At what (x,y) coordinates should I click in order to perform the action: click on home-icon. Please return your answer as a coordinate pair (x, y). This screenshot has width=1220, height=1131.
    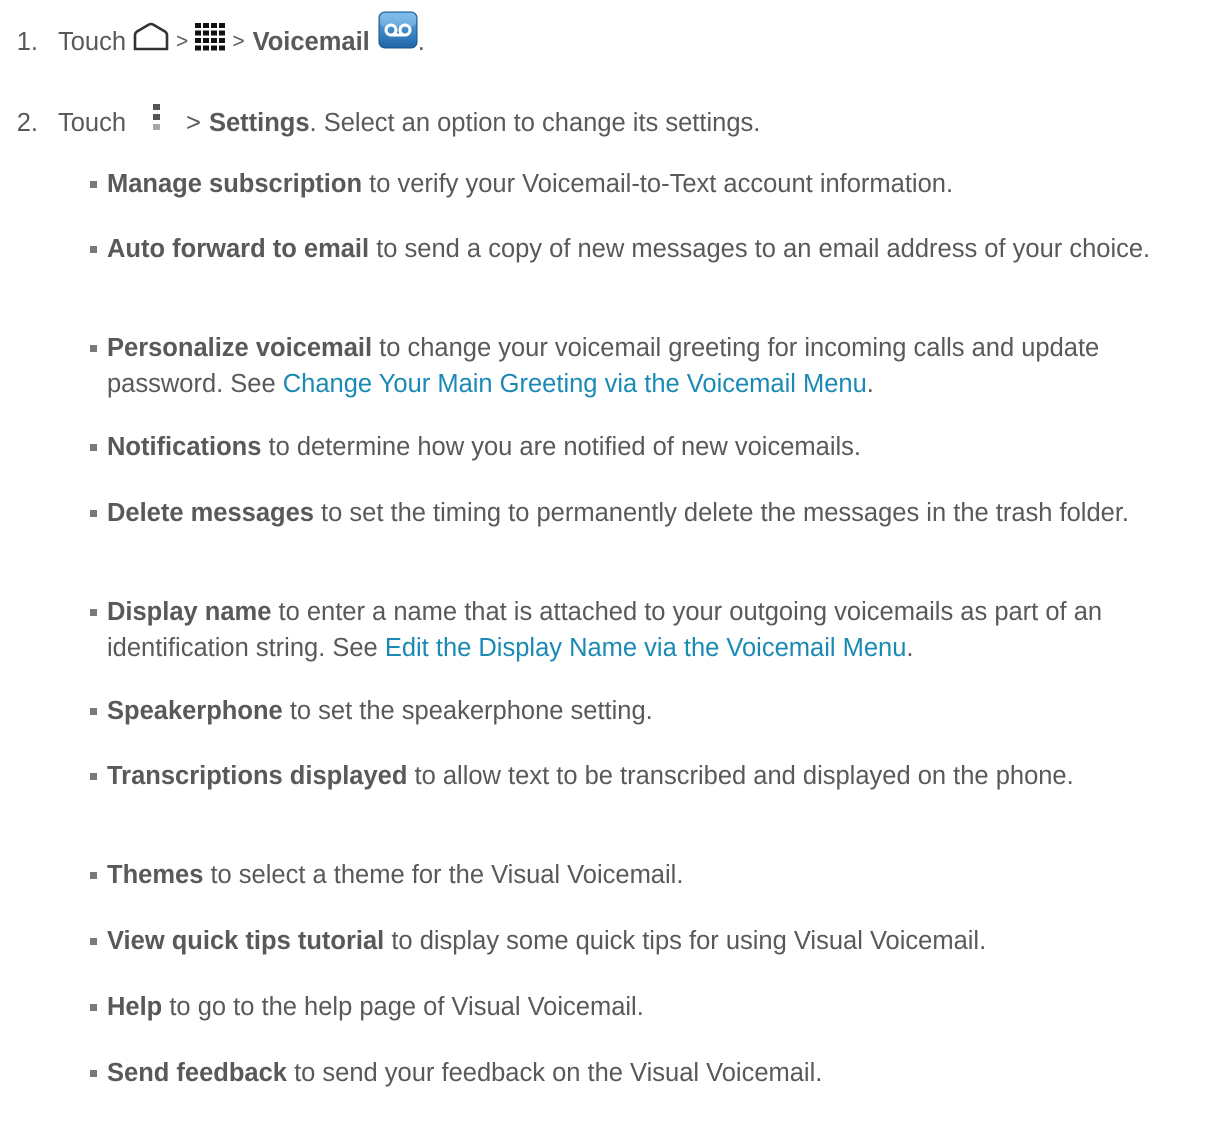
    Looking at the image, I should click on (151, 42).